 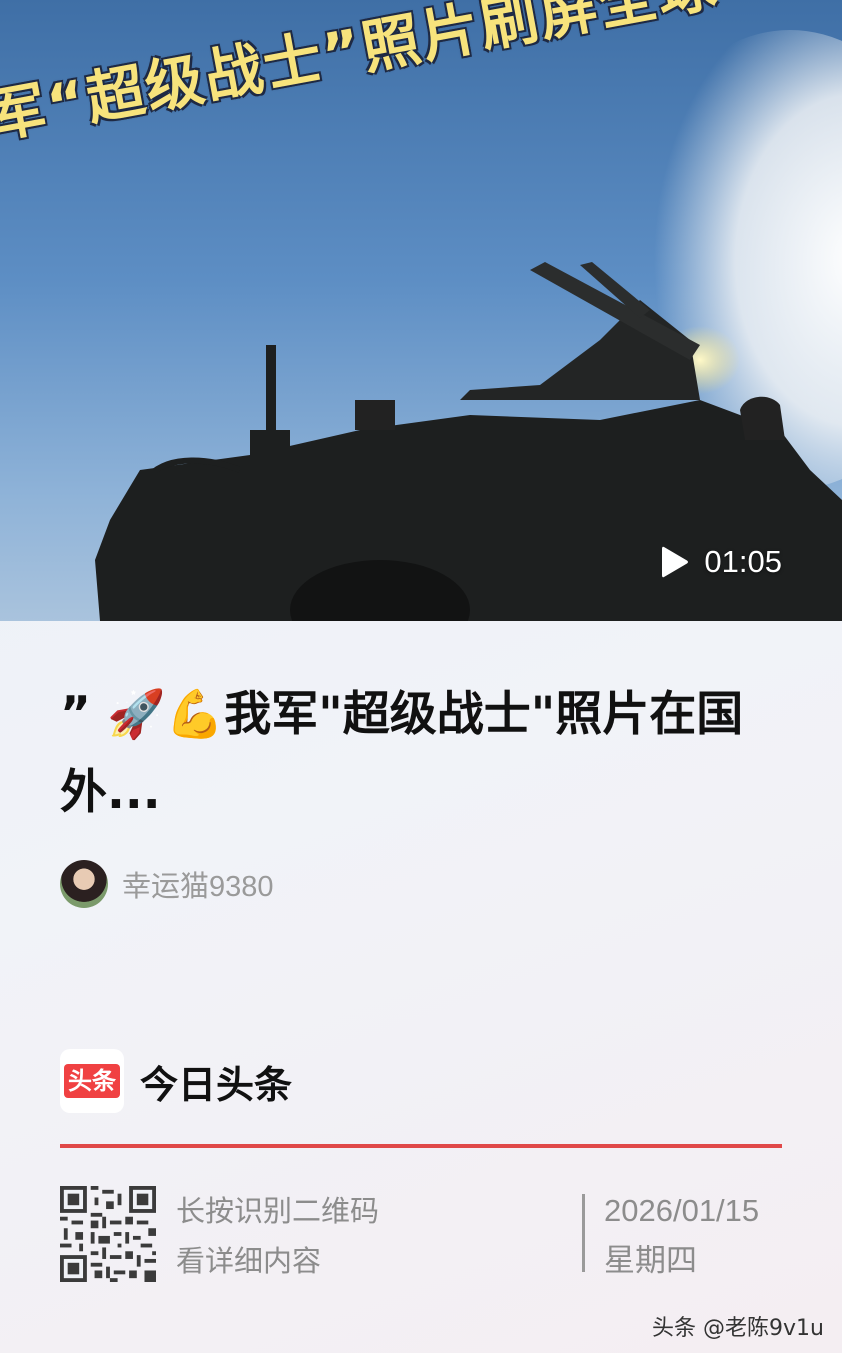 What do you see at coordinates (84, 884) in the screenshot?
I see `avatar` at bounding box center [84, 884].